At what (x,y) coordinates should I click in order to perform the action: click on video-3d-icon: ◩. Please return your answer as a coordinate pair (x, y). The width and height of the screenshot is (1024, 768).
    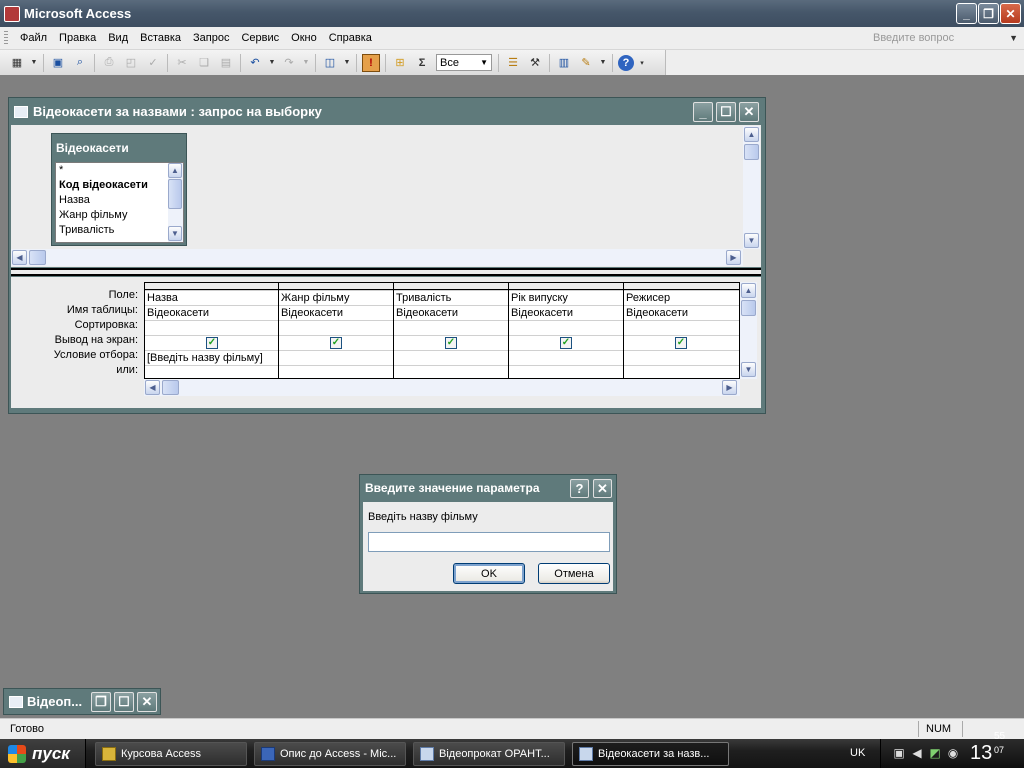
    Looking at the image, I should click on (935, 753).